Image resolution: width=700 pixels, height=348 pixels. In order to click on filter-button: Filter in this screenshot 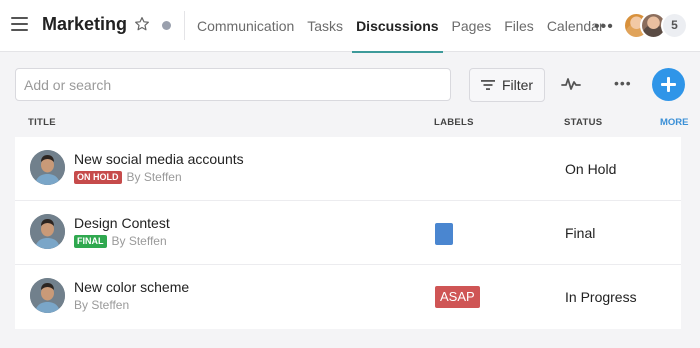, I will do `click(507, 85)`.